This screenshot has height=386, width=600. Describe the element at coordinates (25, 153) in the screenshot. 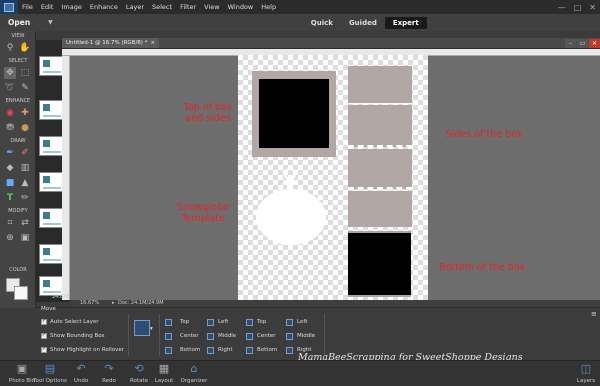

I see `eraser-icon: ✐` at that location.